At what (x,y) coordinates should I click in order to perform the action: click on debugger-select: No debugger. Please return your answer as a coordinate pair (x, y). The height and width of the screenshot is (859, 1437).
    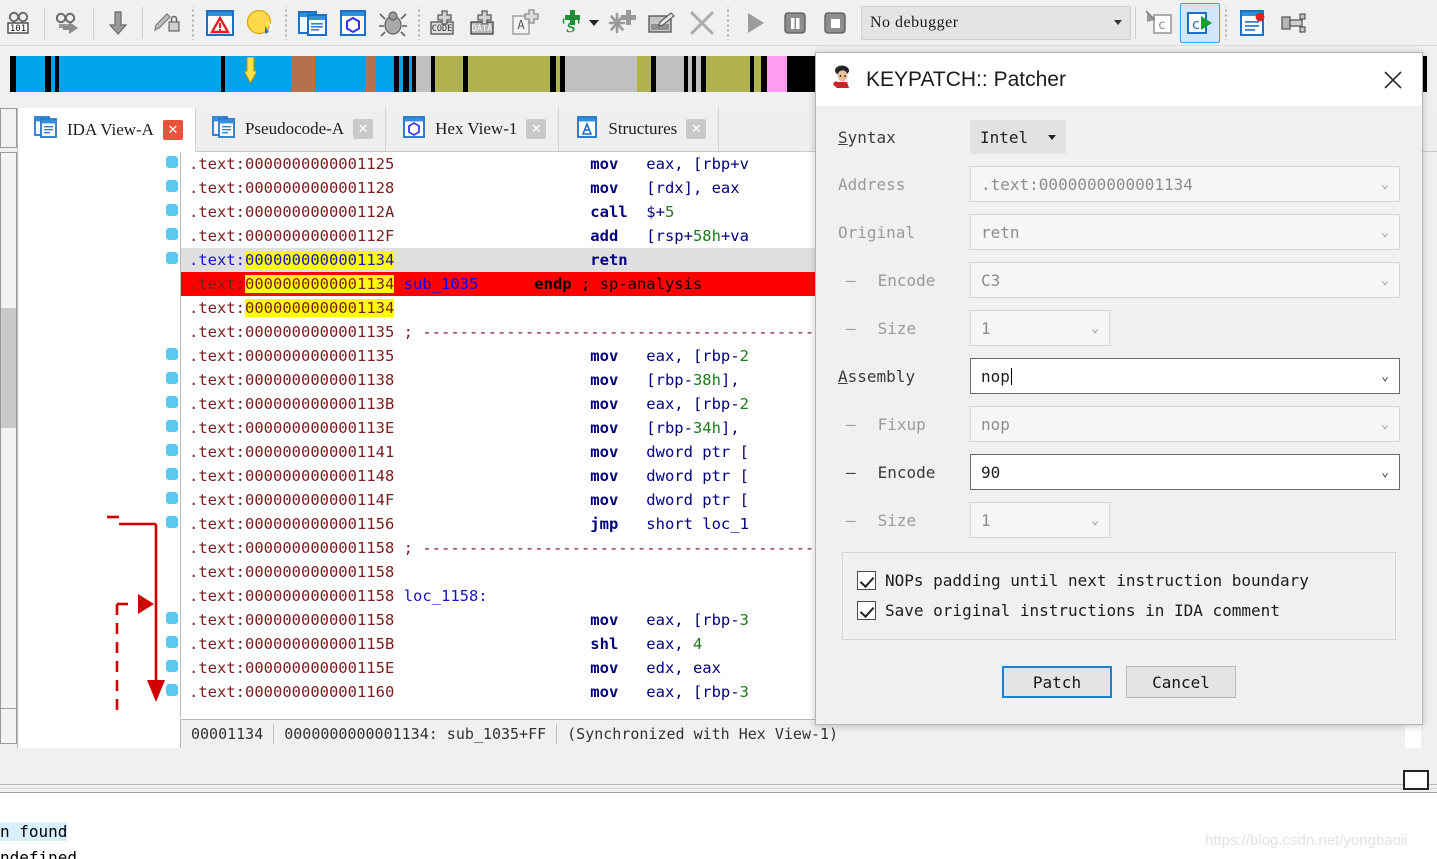
    Looking at the image, I should click on (996, 22).